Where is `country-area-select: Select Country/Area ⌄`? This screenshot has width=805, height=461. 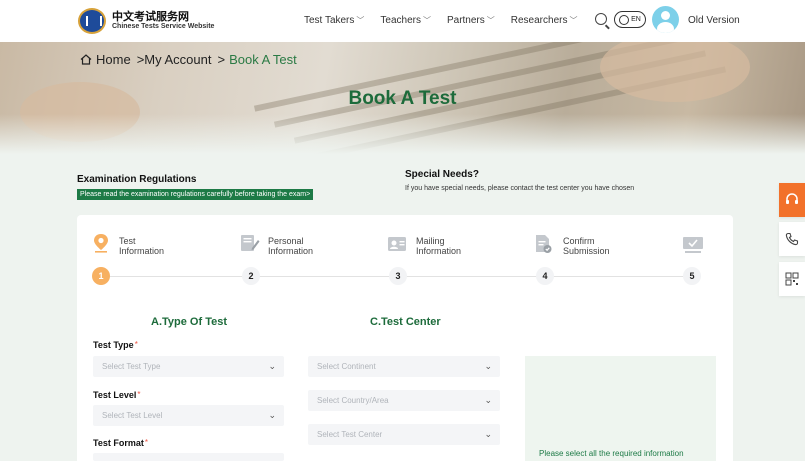
country-area-select: Select Country/Area ⌄ is located at coordinates (404, 400).